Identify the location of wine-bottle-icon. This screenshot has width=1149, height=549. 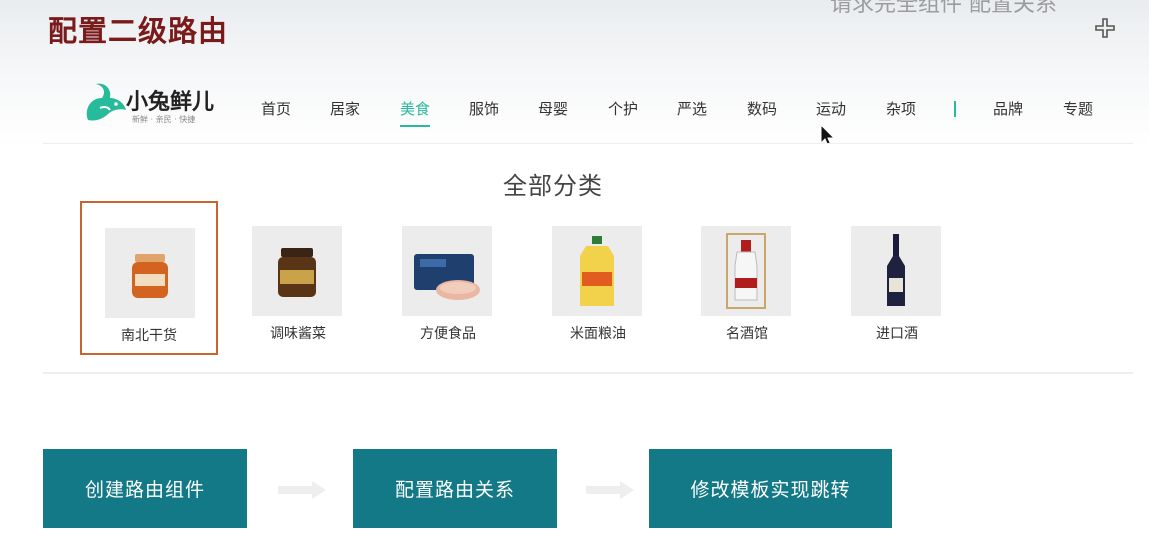
(896, 270).